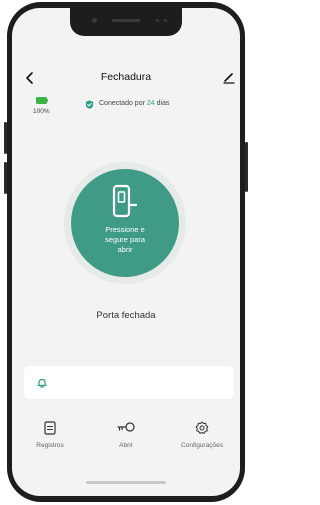 This screenshot has width=320, height=505. What do you see at coordinates (50, 428) in the screenshot?
I see `records-icon` at bounding box center [50, 428].